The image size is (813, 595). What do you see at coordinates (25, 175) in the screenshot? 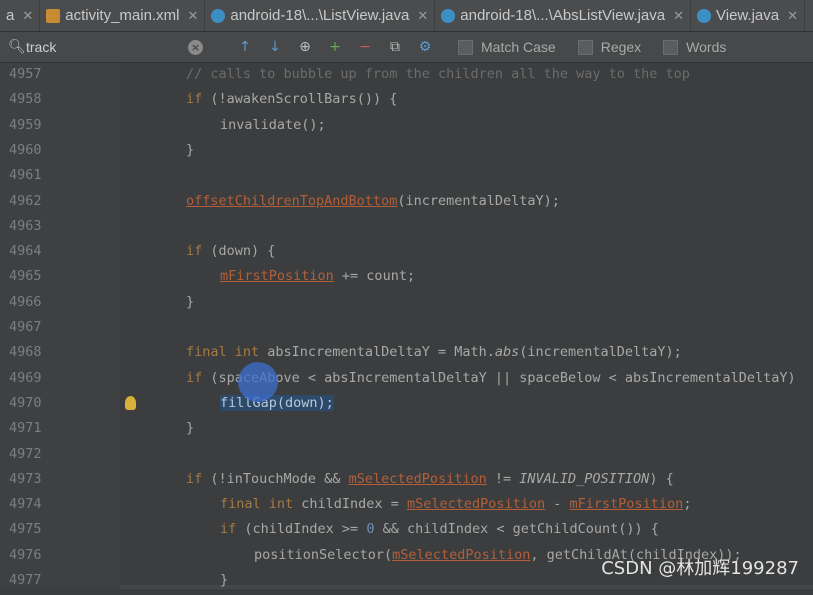
I see `line-number: 4961` at bounding box center [25, 175].